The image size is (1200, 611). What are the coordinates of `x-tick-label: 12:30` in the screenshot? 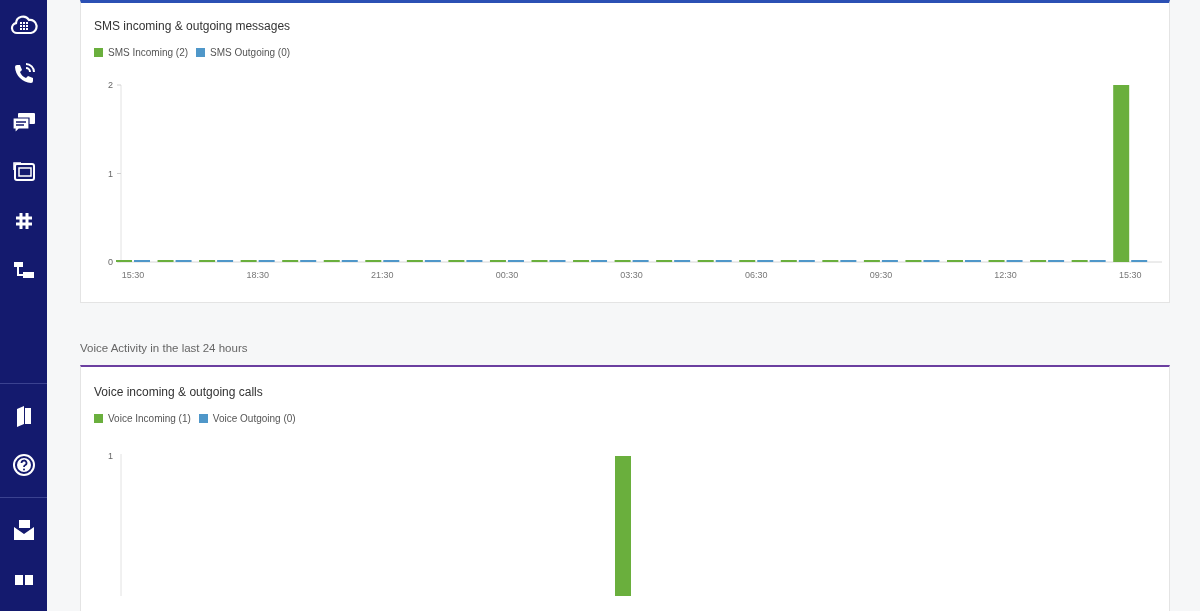 It's located at (1005, 275).